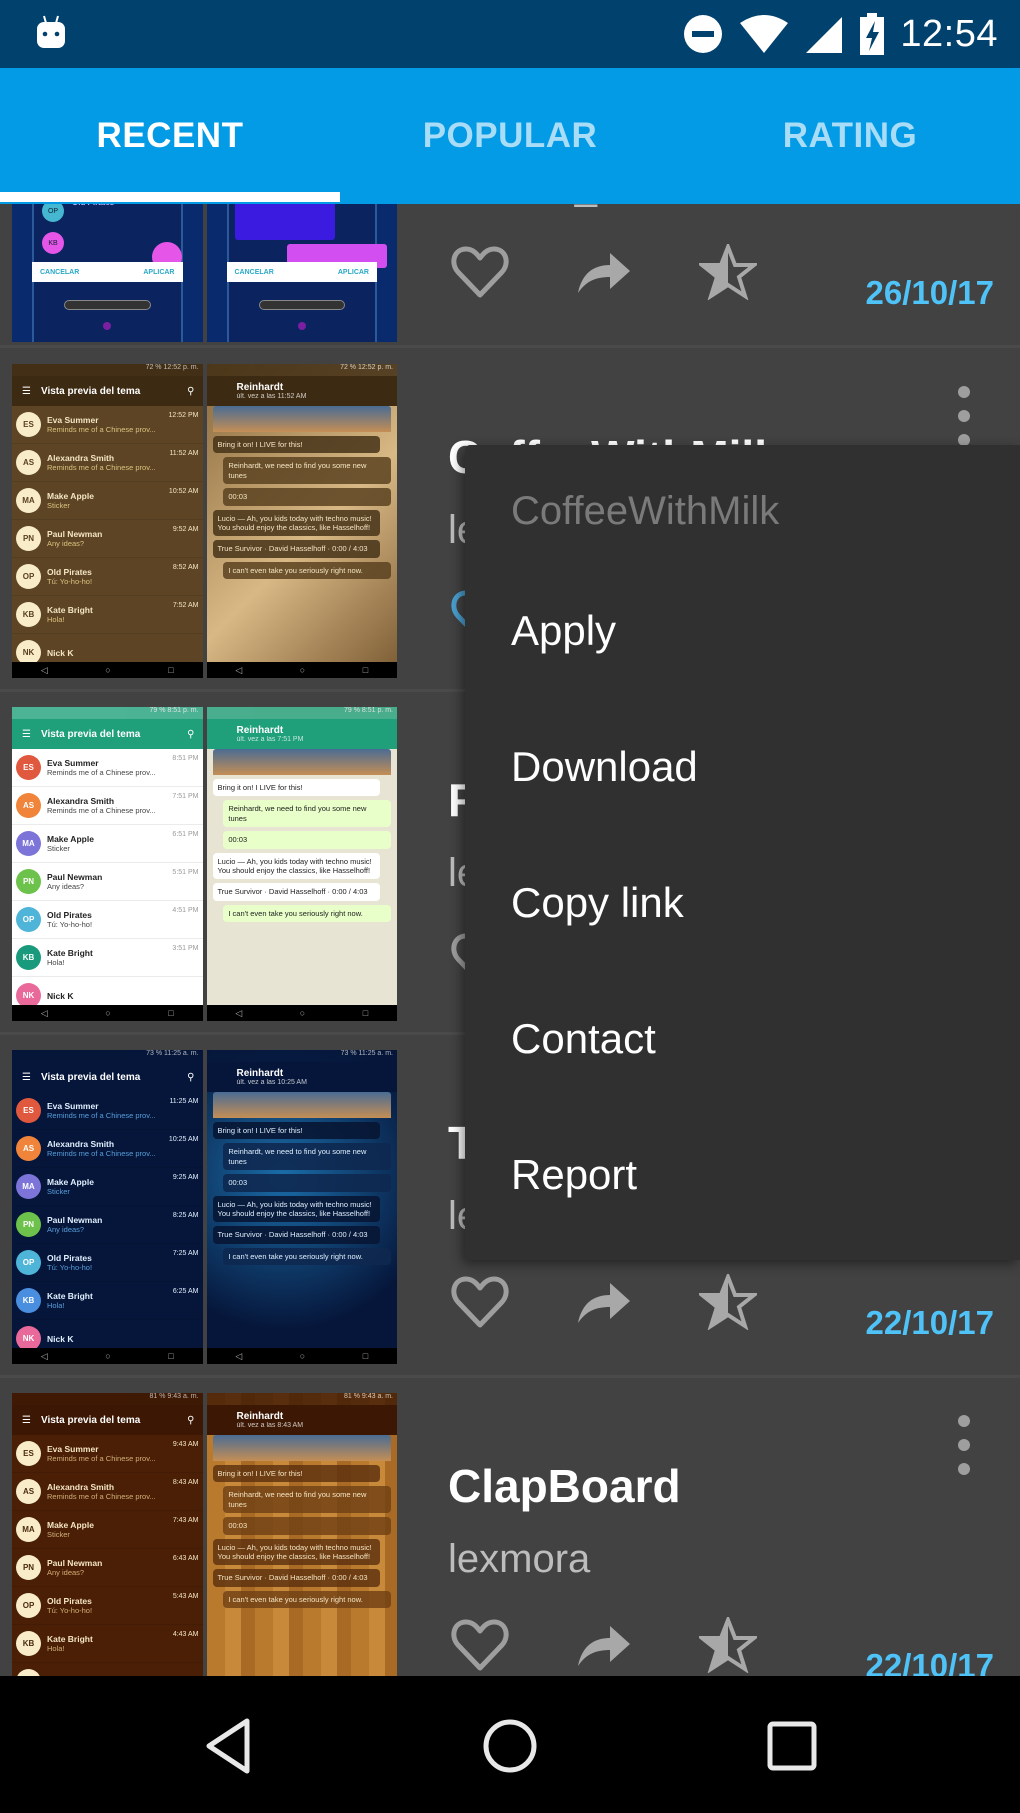 Image resolution: width=1020 pixels, height=1813 pixels. I want to click on preview-chat-row: KB Kate Bright Hola! 4:43 AM, so click(107, 1644).